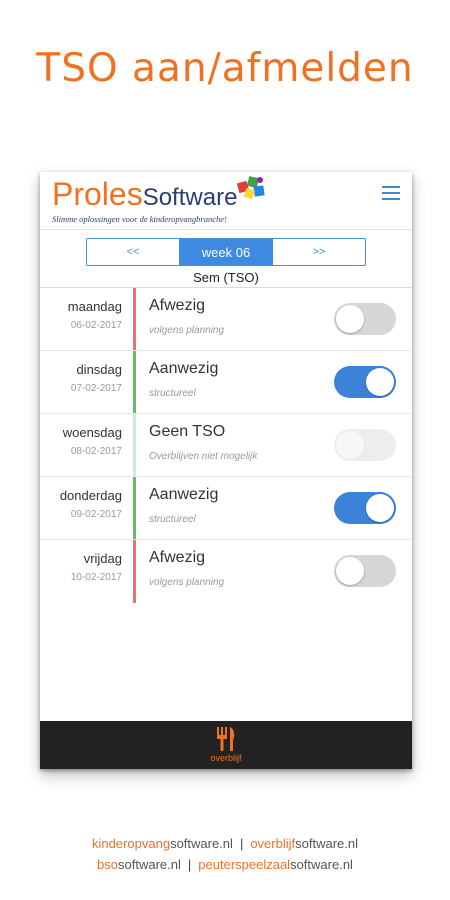  I want to click on bottom-nav: overblijf, so click(226, 745).